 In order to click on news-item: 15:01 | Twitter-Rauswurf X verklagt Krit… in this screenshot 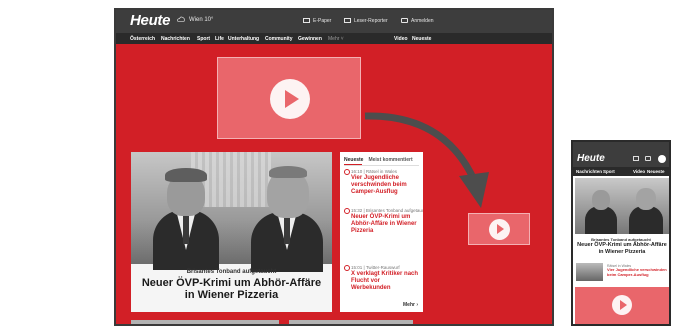, I will do `click(381, 278)`.